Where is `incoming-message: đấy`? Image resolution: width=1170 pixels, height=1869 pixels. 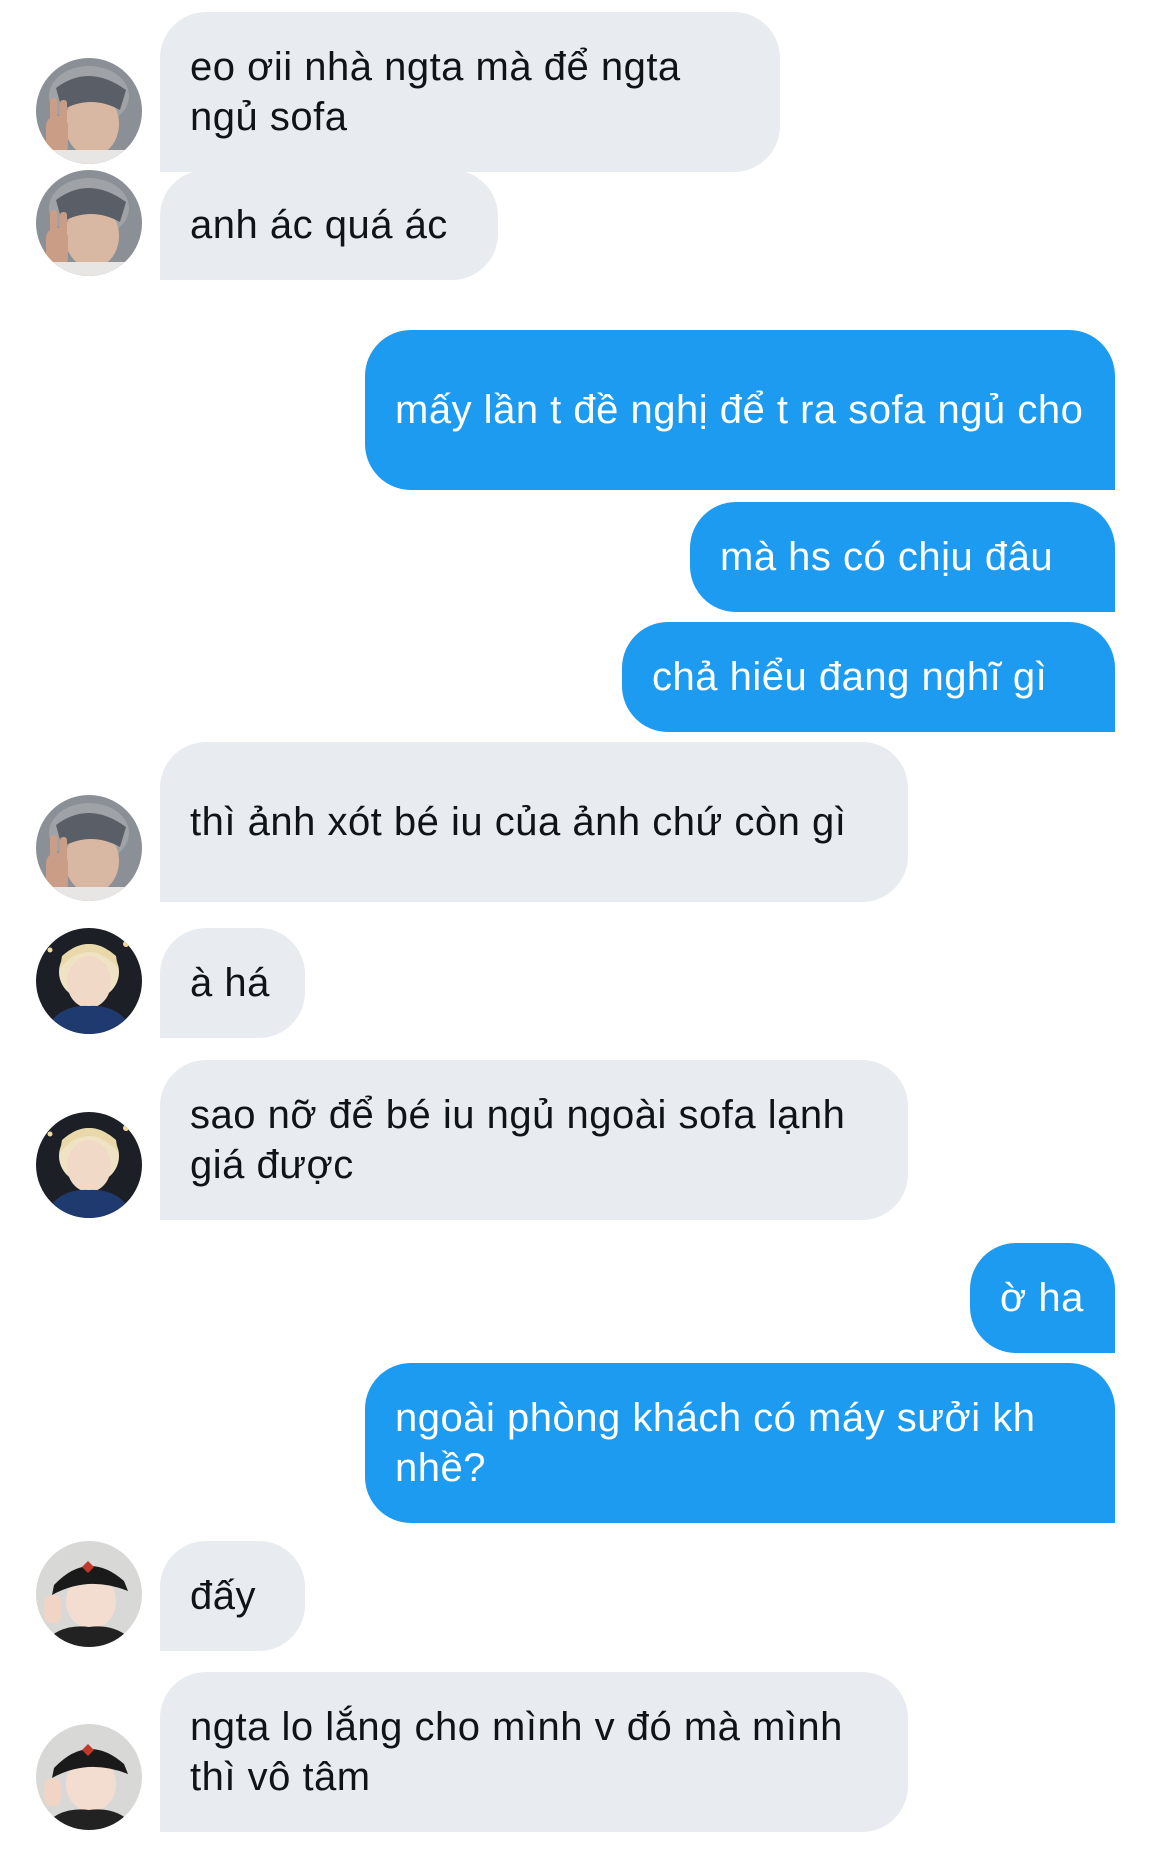
incoming-message: đấy is located at coordinates (232, 1596).